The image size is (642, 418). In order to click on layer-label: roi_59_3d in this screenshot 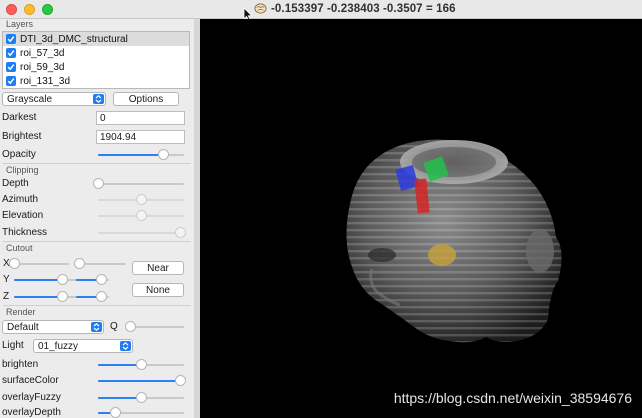, I will do `click(42, 67)`.